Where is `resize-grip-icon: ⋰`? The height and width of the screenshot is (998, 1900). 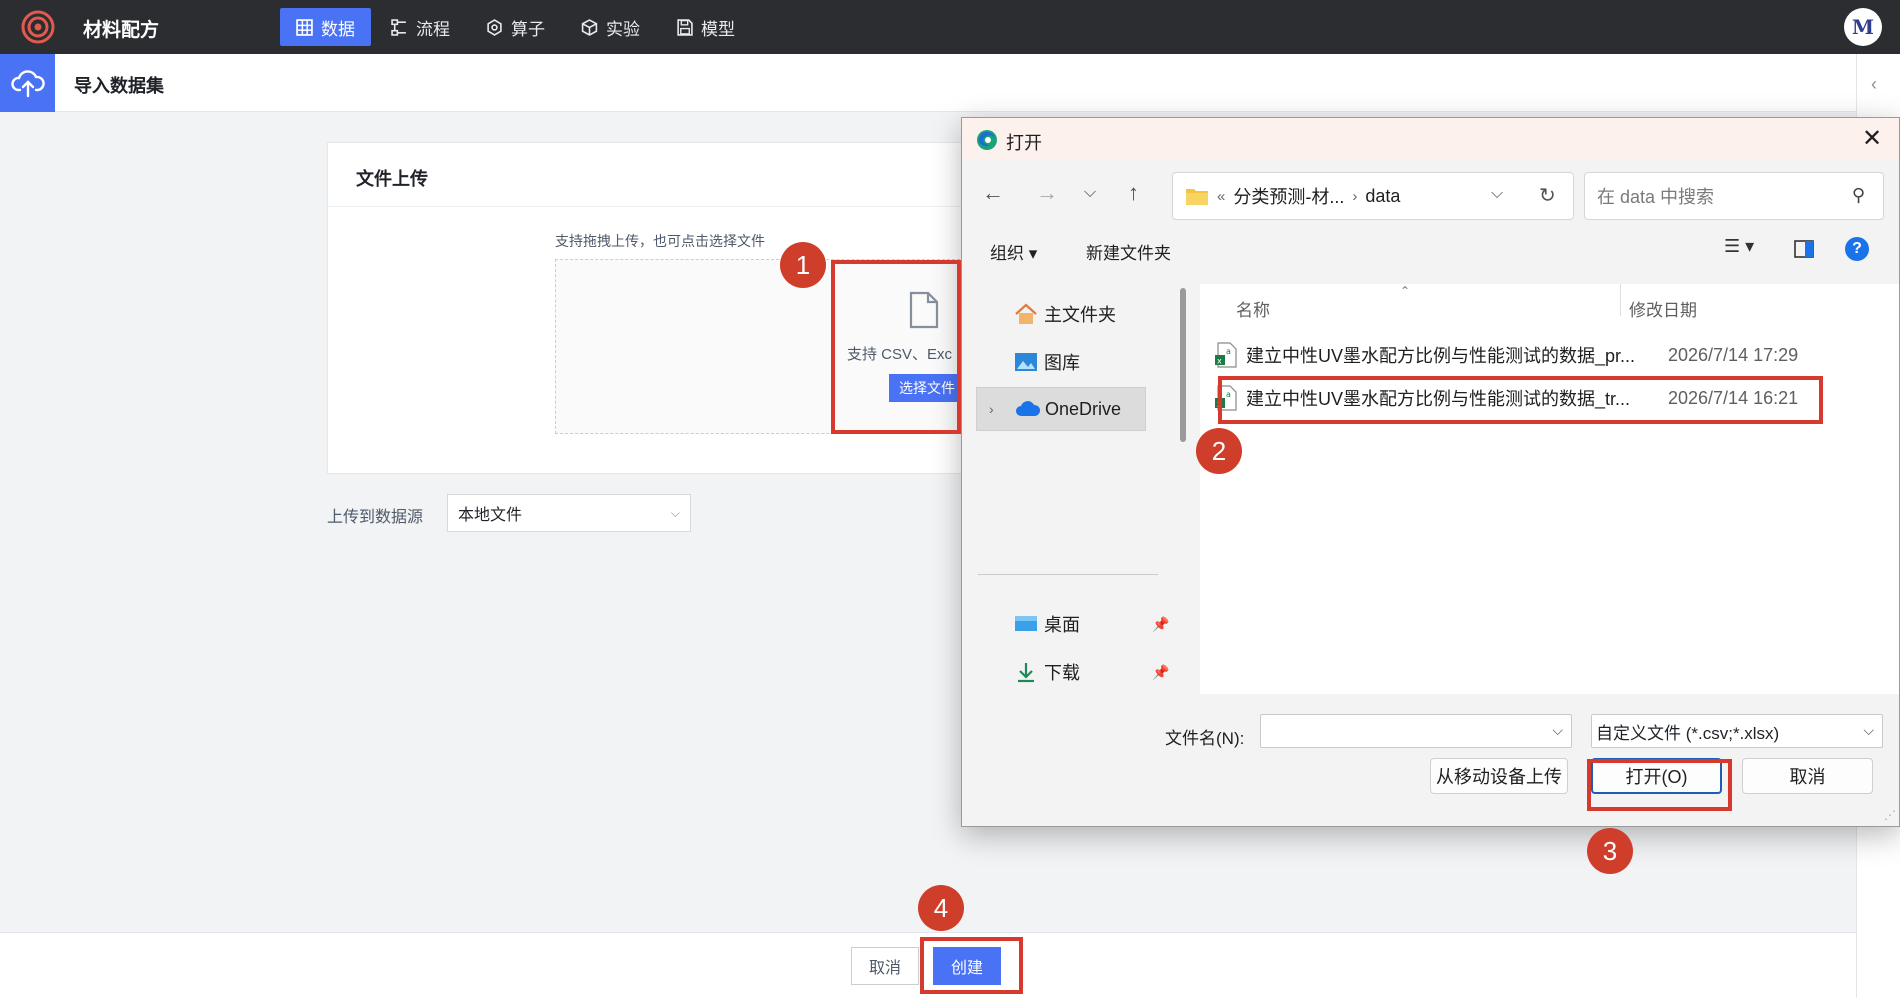
resize-grip-icon: ⋰ is located at coordinates (1890, 815).